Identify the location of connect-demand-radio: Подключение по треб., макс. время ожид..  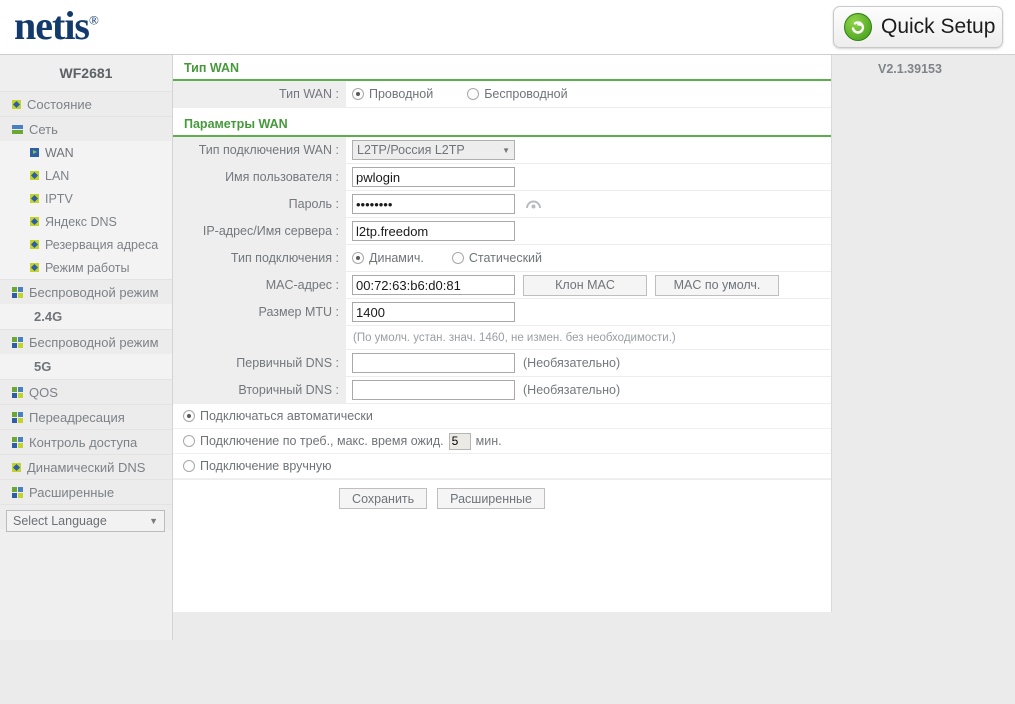
(313, 441).